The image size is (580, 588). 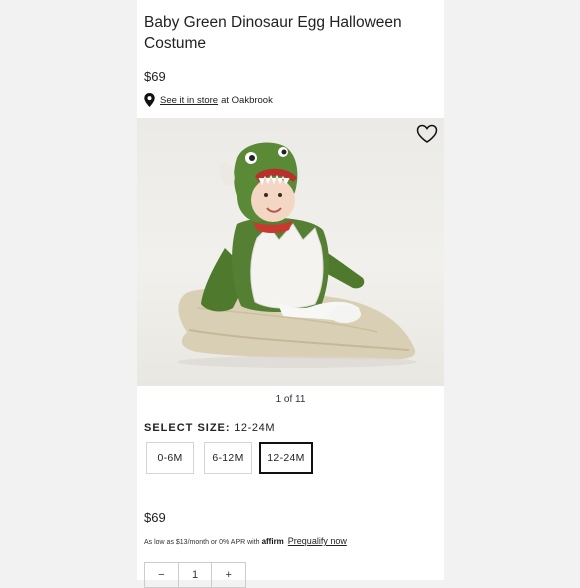 I want to click on size-option-12-24m: 12-24M, so click(x=286, y=458).